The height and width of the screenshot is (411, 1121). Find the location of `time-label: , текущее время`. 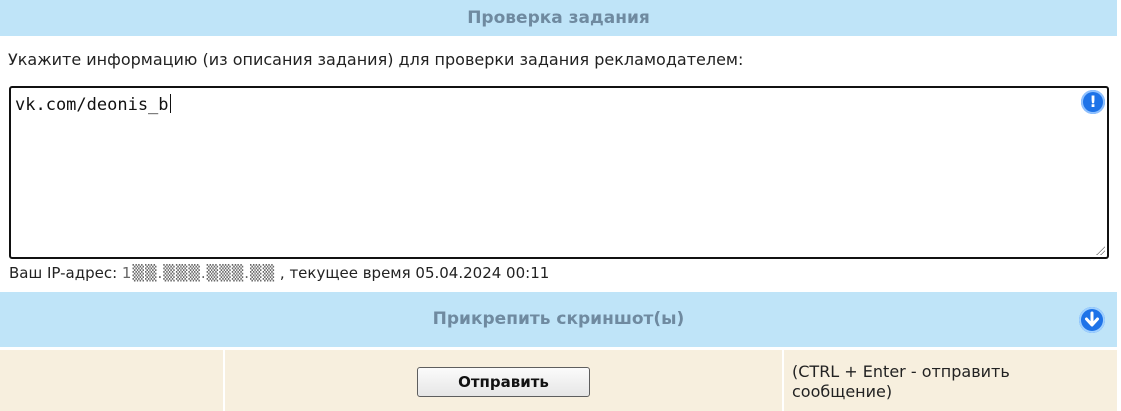

time-label: , текущее время is located at coordinates (345, 273).